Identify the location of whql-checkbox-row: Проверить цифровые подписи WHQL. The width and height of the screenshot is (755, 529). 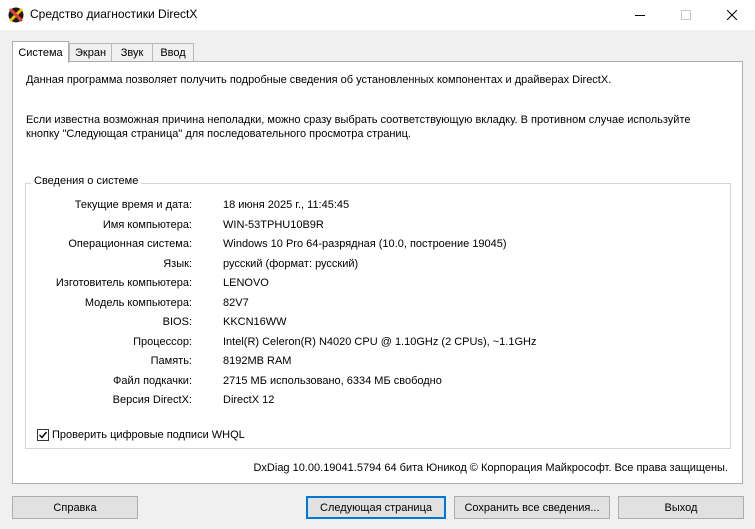
(141, 435).